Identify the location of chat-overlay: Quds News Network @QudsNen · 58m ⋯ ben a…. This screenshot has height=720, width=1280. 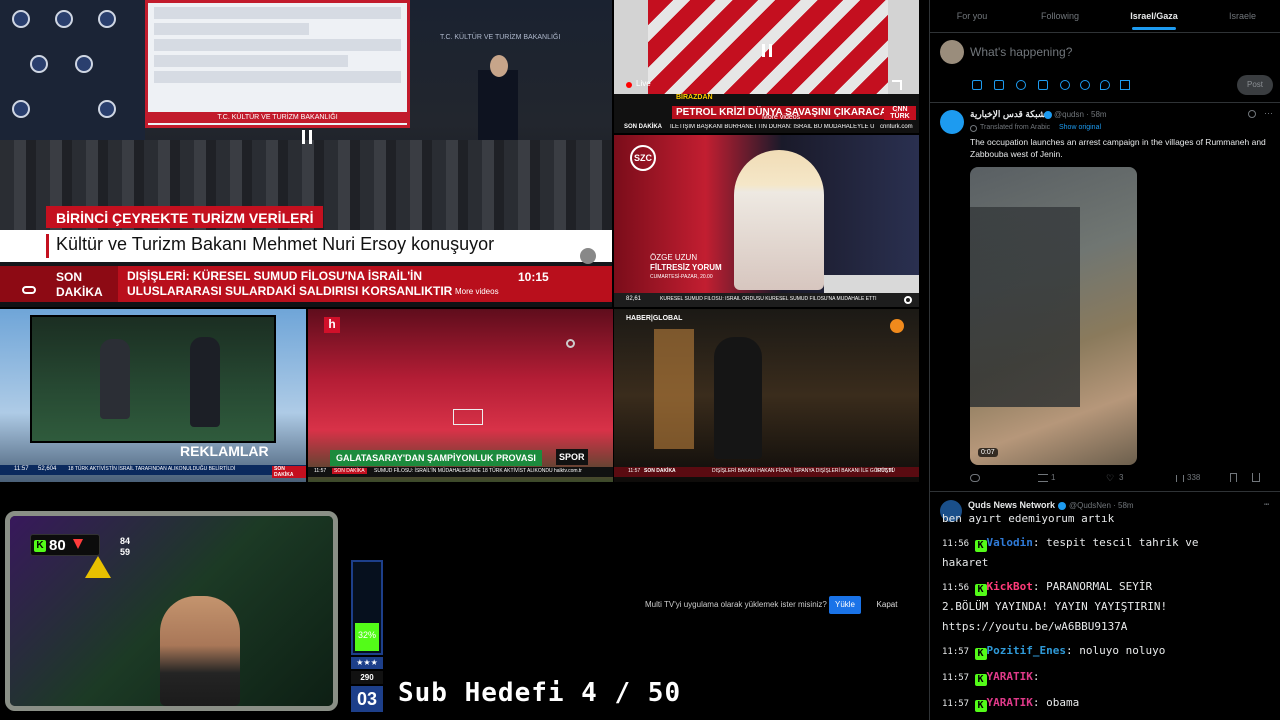
(1104, 606).